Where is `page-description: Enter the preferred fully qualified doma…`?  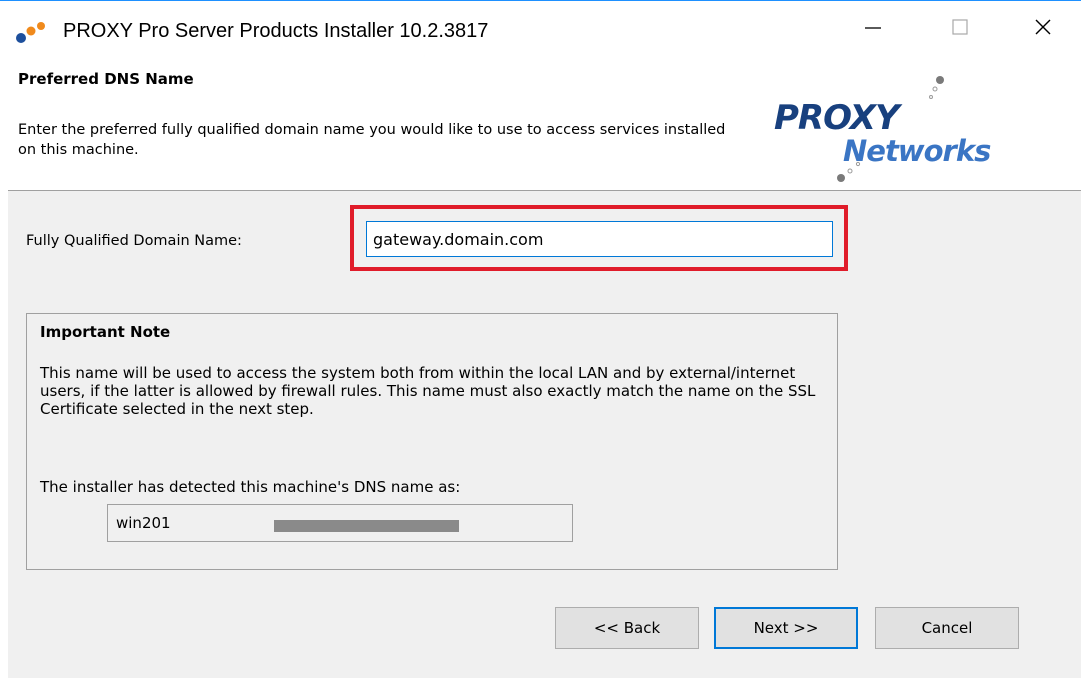
page-description: Enter the preferred fully qualified doma… is located at coordinates (372, 140).